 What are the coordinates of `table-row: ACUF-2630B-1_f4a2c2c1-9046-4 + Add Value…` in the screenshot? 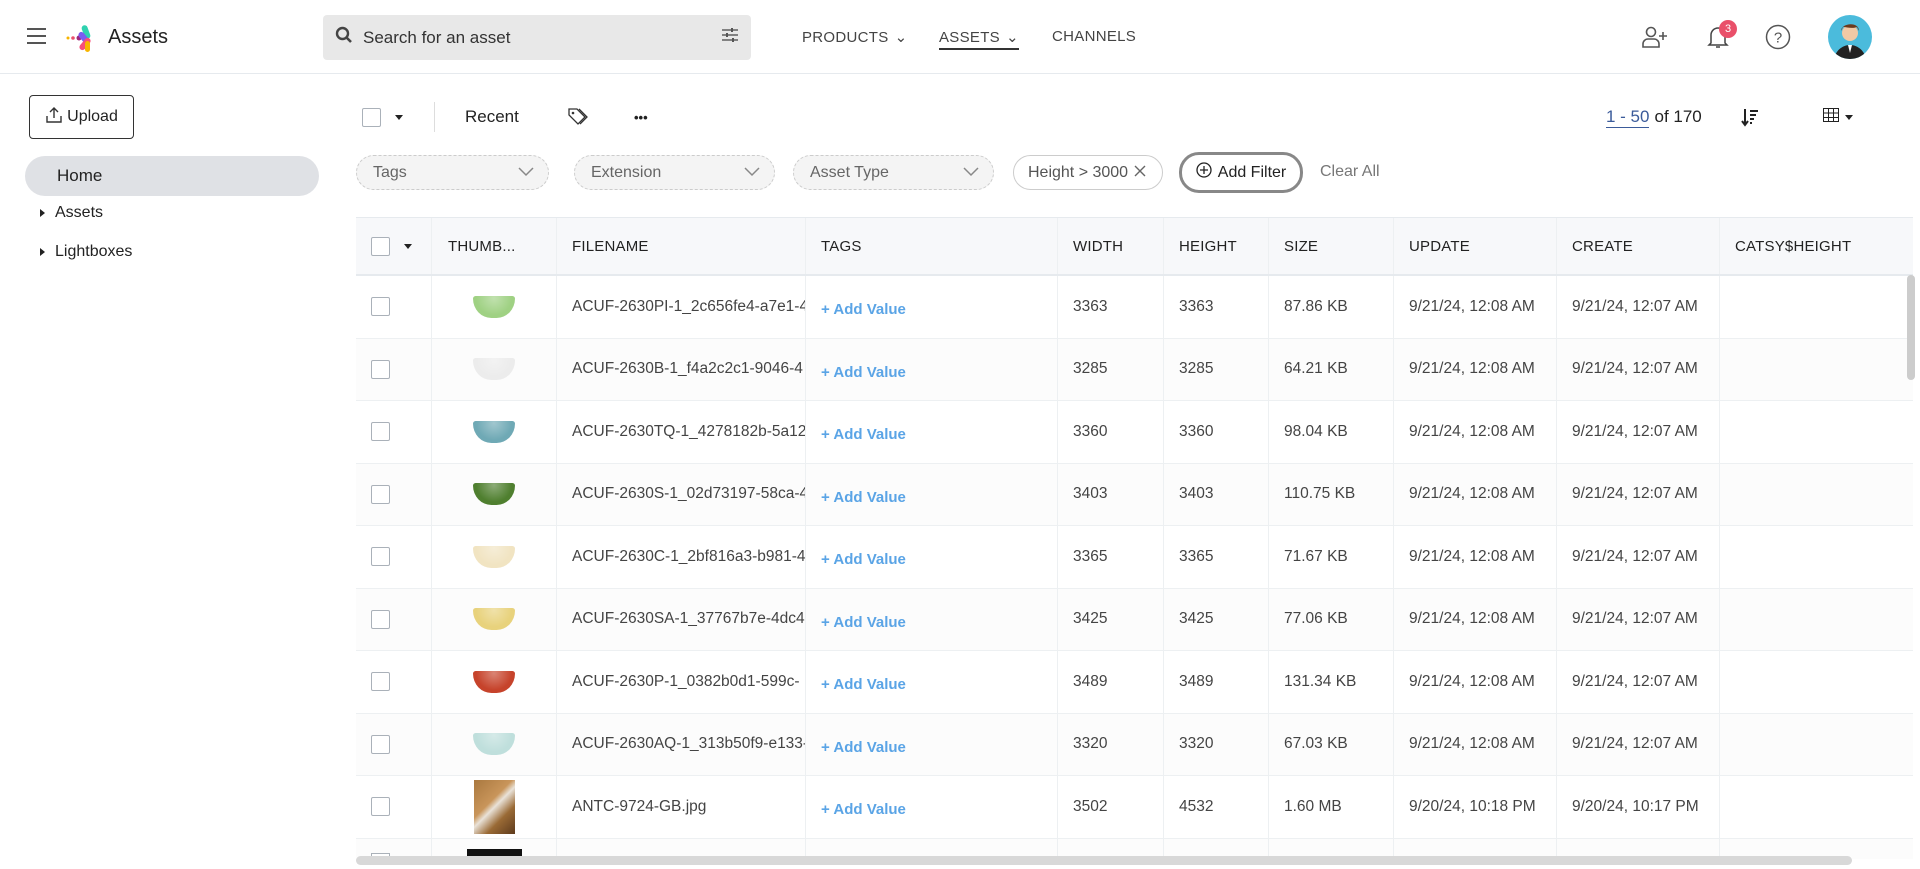 It's located at (1134, 369).